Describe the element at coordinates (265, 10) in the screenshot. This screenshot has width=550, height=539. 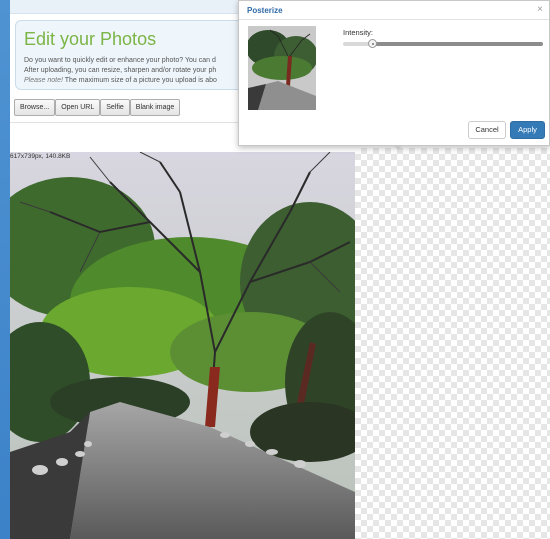
I see `dialog-title: Posterize` at that location.